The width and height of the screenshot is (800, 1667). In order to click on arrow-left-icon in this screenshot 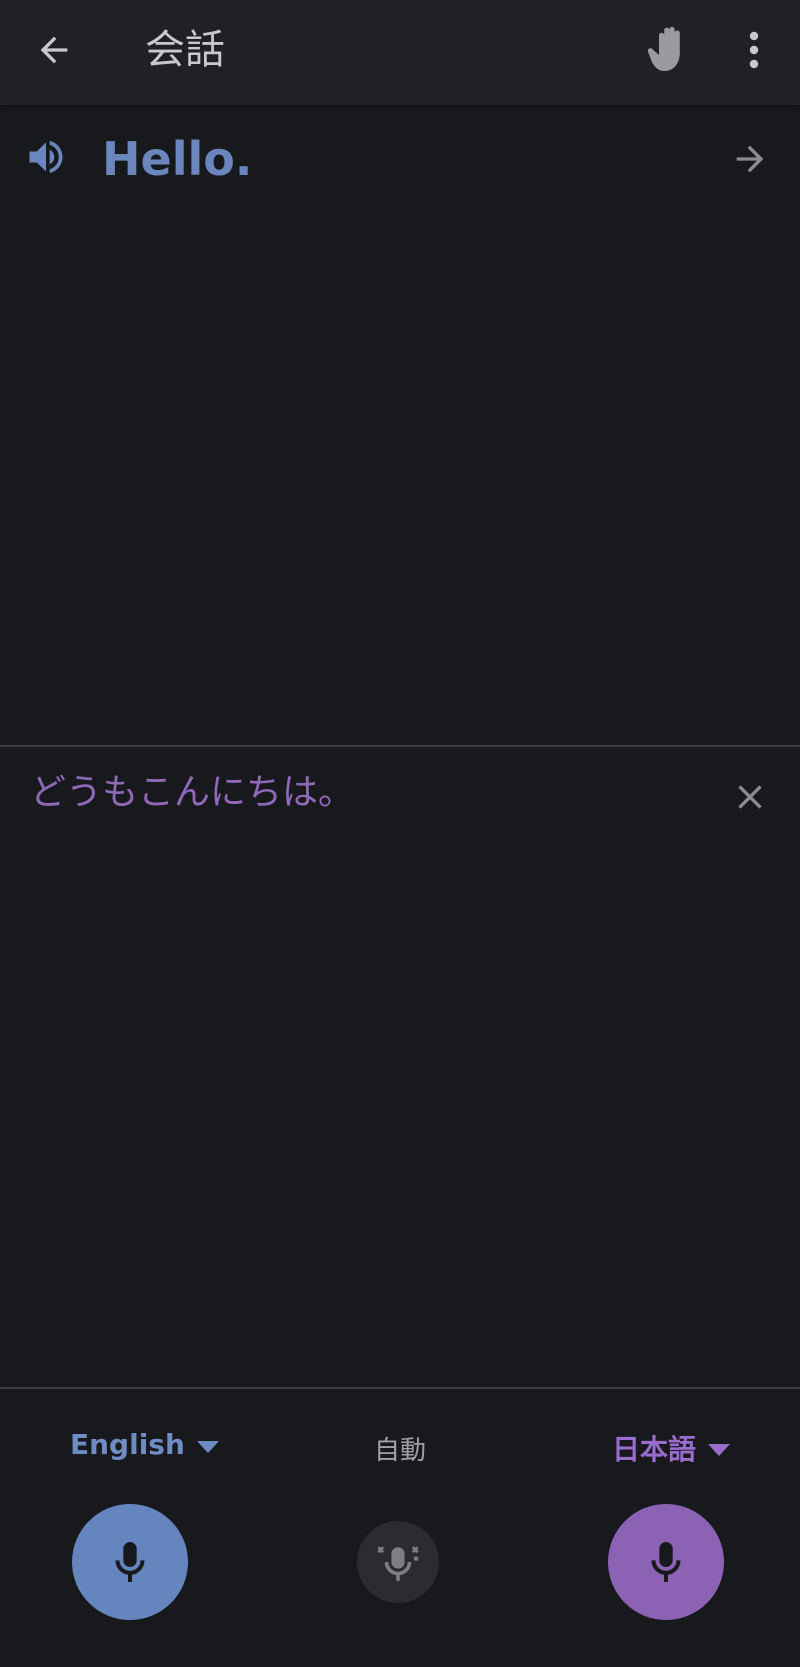, I will do `click(54, 50)`.